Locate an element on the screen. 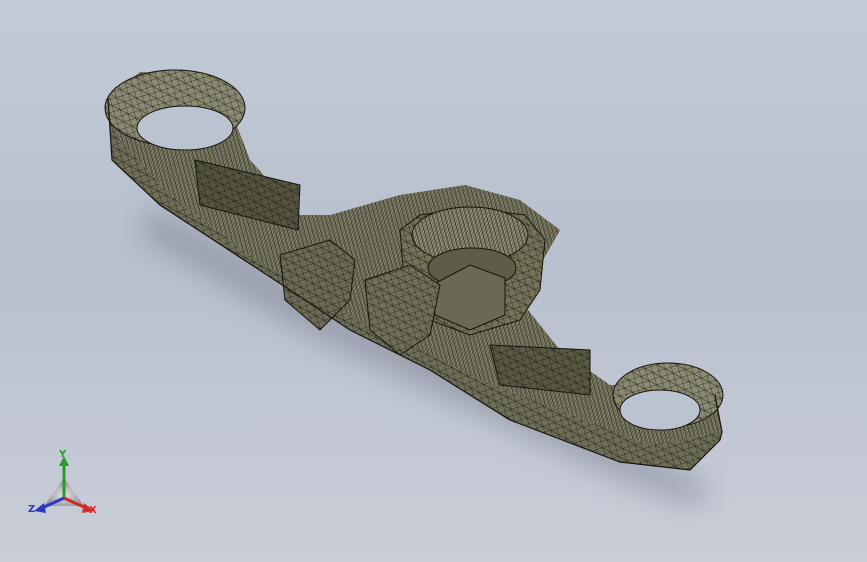 The height and width of the screenshot is (562, 867). z-axis-label: Z is located at coordinates (32, 509).